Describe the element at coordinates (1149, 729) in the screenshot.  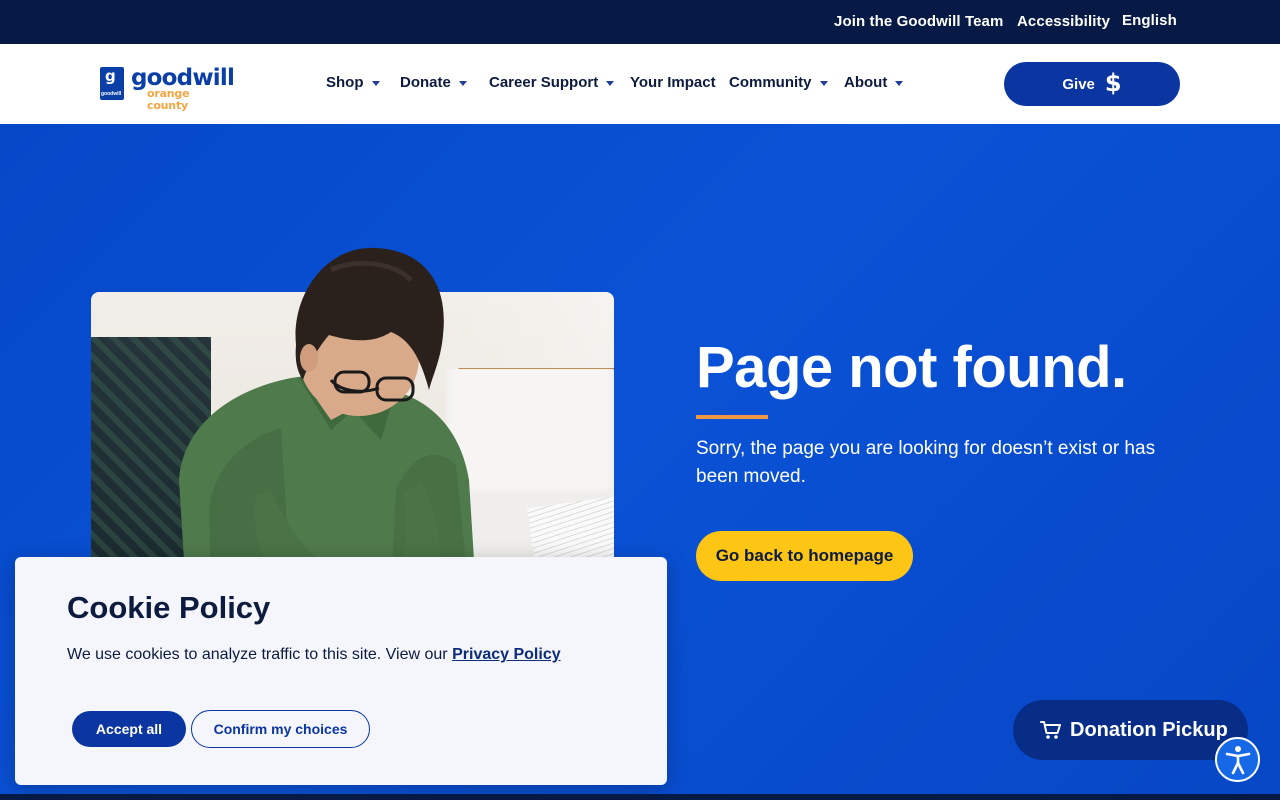
I see `donation-pickup-label: Donation Pickup` at that location.